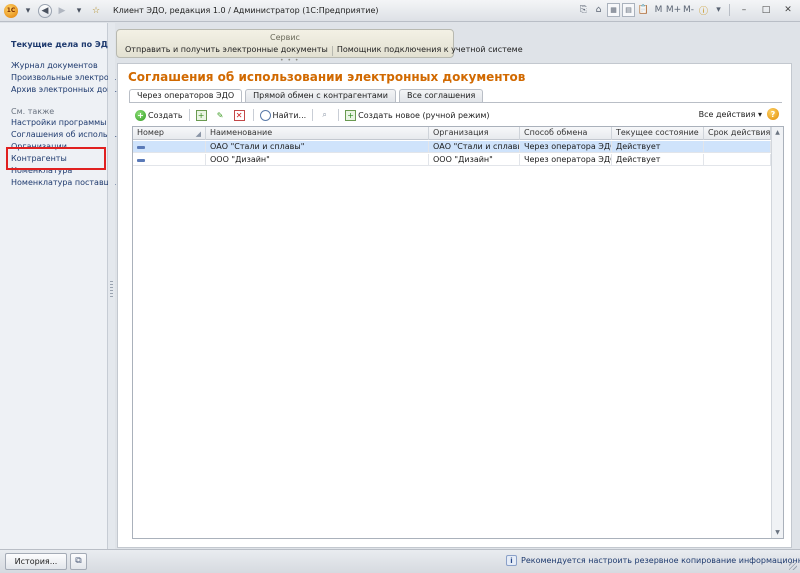 Image resolution: width=800 pixels, height=573 pixels. What do you see at coordinates (78, 561) in the screenshot?
I see `windows-icon: ⧉` at bounding box center [78, 561].